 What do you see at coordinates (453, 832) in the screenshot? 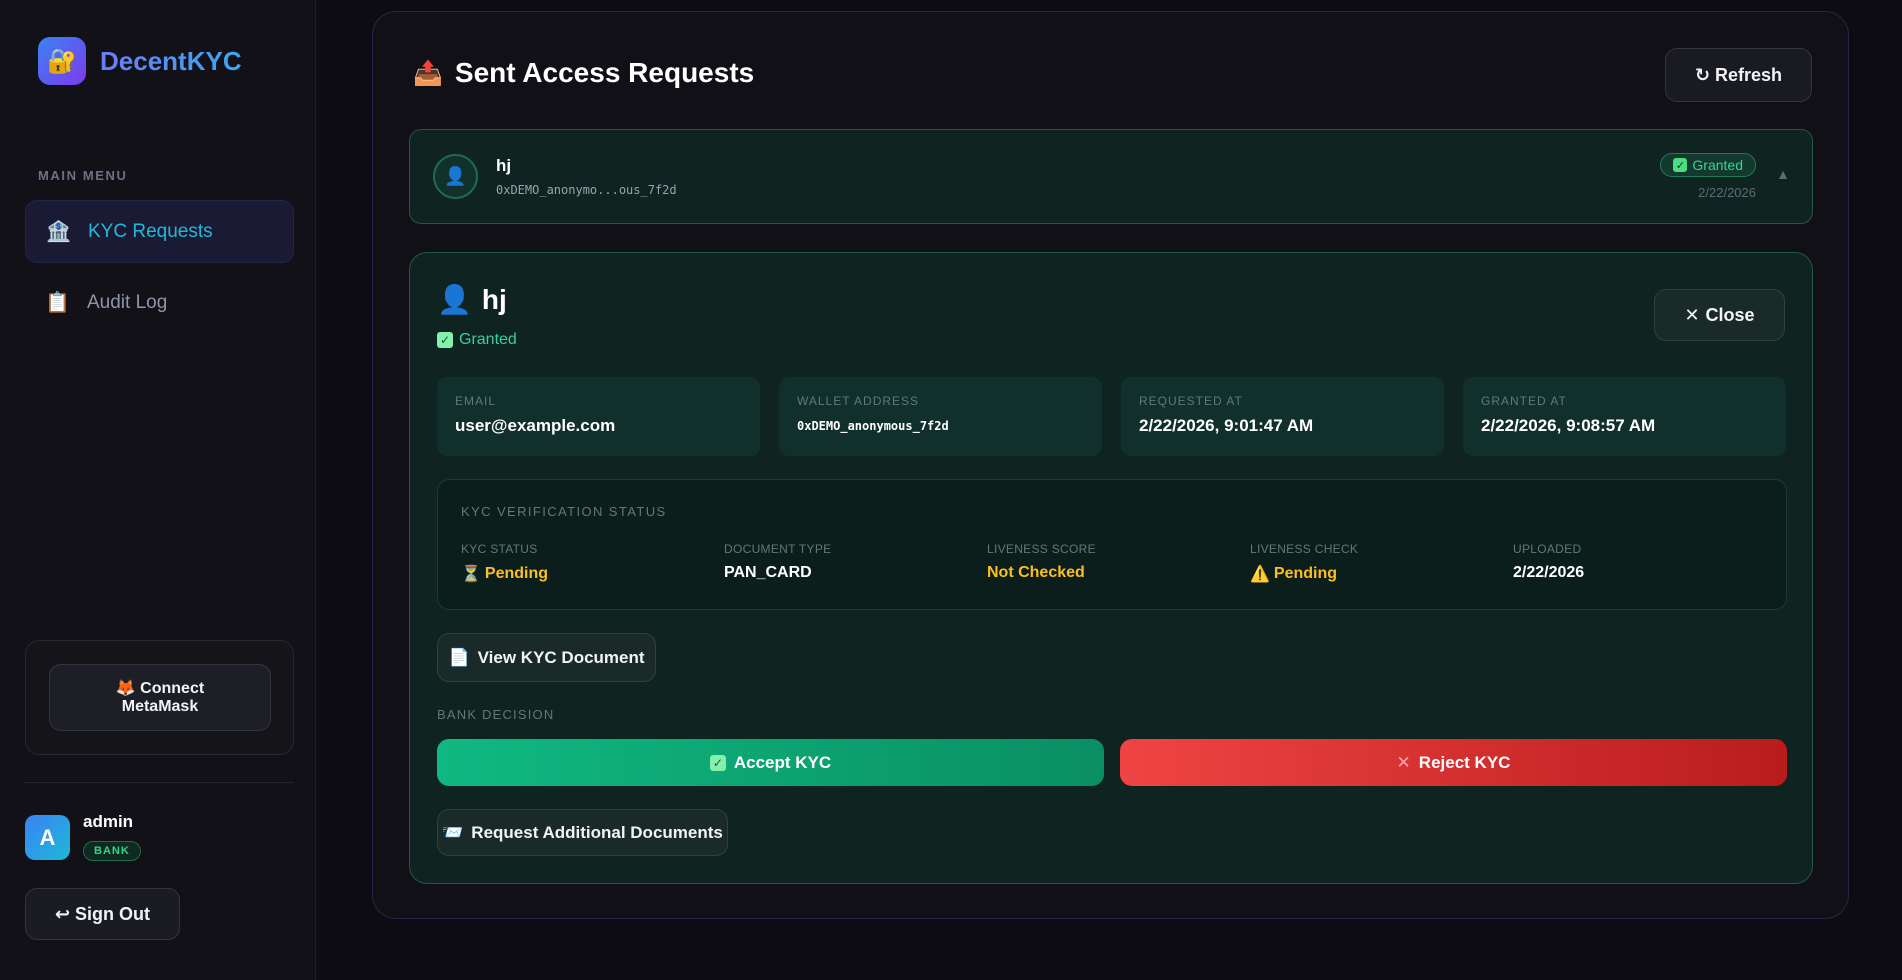
I see `envelope-icon: 📨` at bounding box center [453, 832].